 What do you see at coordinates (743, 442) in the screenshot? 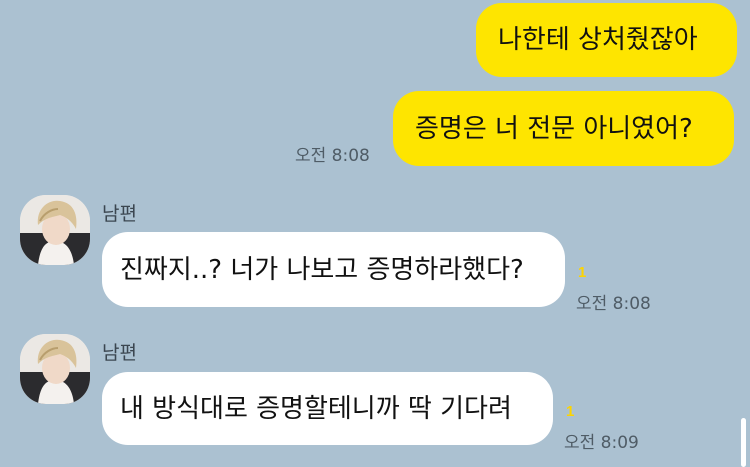
I see `scrollbar` at bounding box center [743, 442].